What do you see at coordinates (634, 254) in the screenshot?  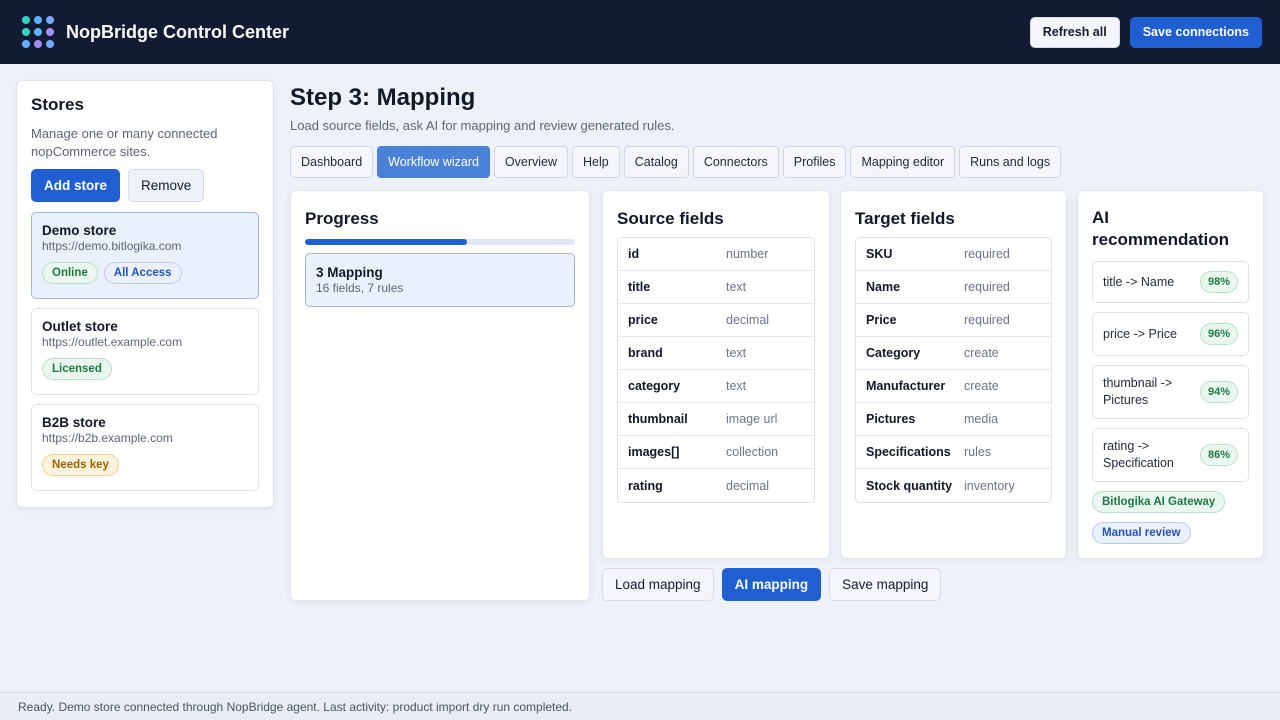 I see `field-name: id` at bounding box center [634, 254].